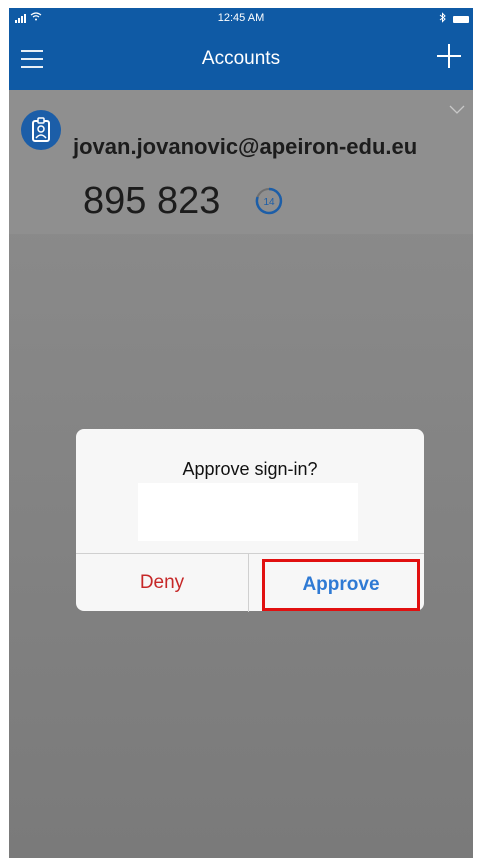  What do you see at coordinates (457, 108) in the screenshot?
I see `chevron-down-icon` at bounding box center [457, 108].